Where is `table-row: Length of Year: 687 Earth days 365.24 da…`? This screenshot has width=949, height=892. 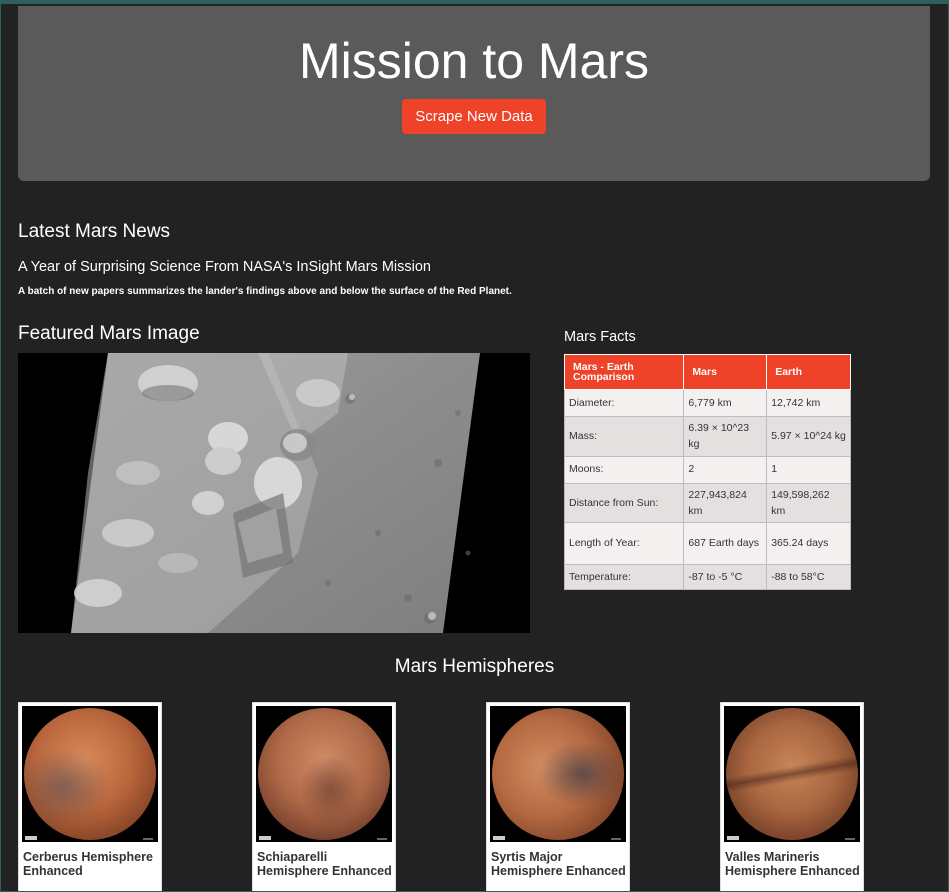 table-row: Length of Year: 687 Earth days 365.24 da… is located at coordinates (707, 544).